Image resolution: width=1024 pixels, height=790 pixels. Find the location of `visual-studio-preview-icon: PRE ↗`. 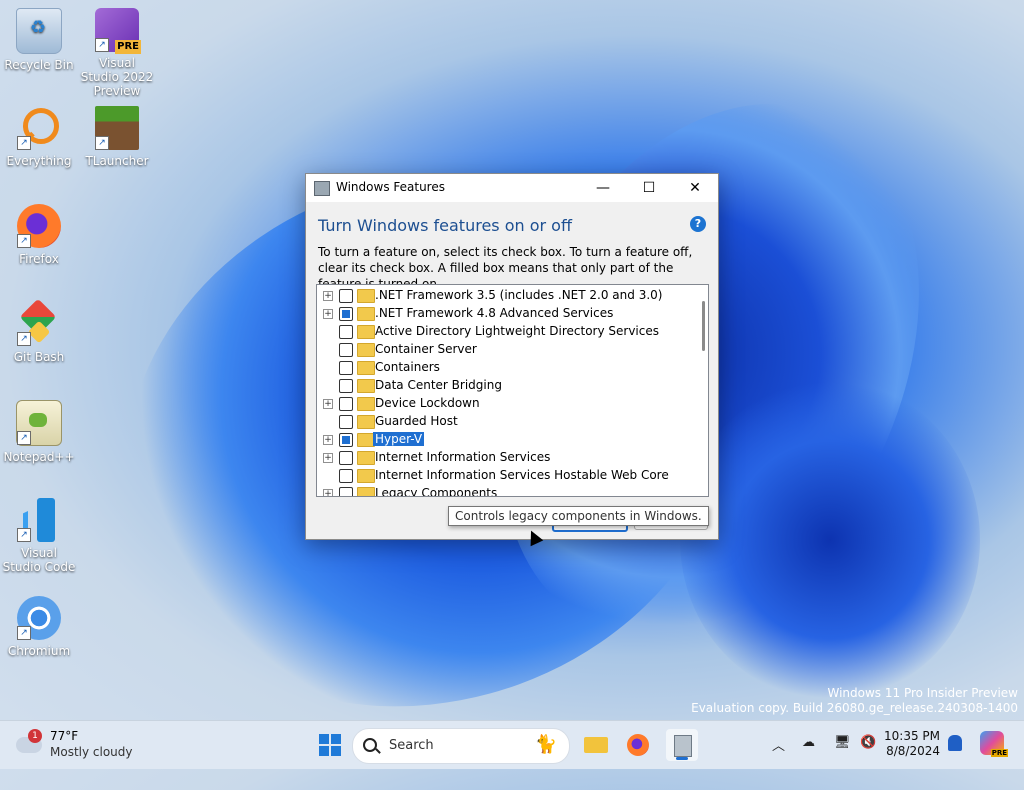

visual-studio-preview-icon: PRE ↗ is located at coordinates (118, 31).